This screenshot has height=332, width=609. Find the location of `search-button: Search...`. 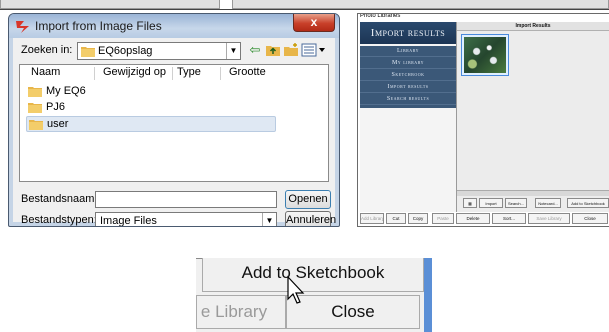

search-button: Search... is located at coordinates (516, 203).